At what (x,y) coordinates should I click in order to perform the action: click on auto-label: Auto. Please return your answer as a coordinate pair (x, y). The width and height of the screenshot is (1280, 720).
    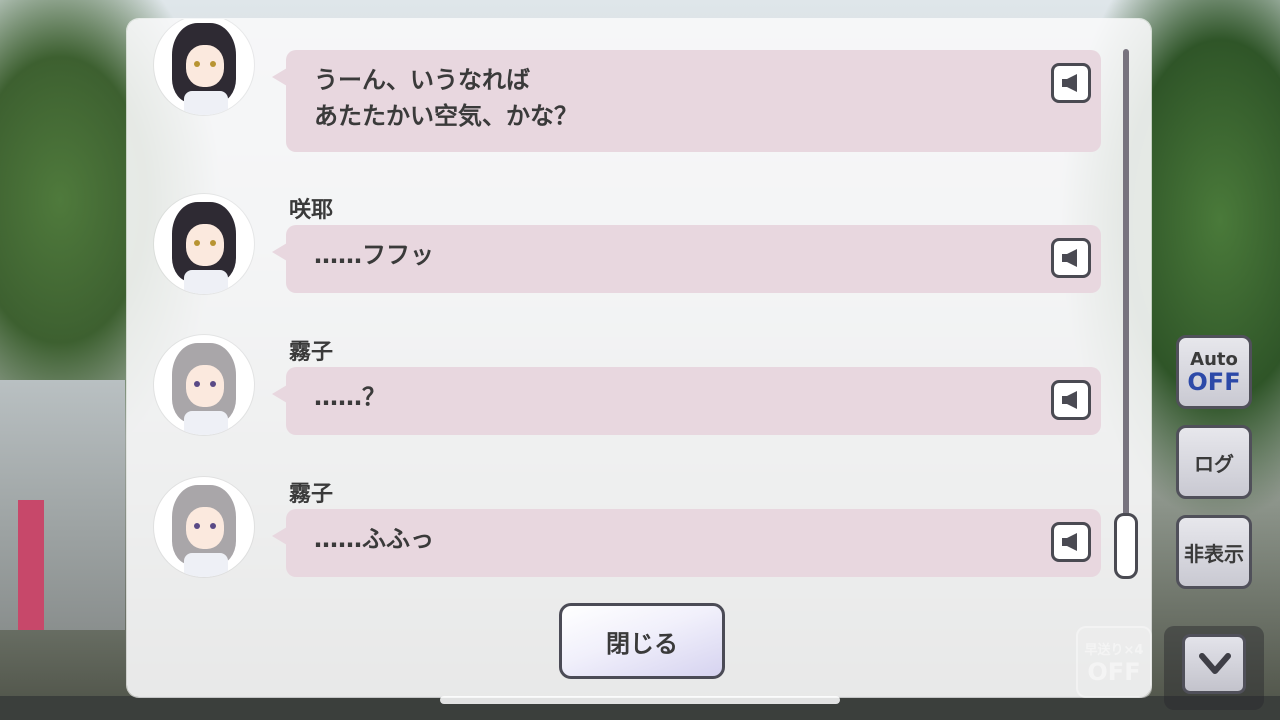
    Looking at the image, I should click on (1214, 359).